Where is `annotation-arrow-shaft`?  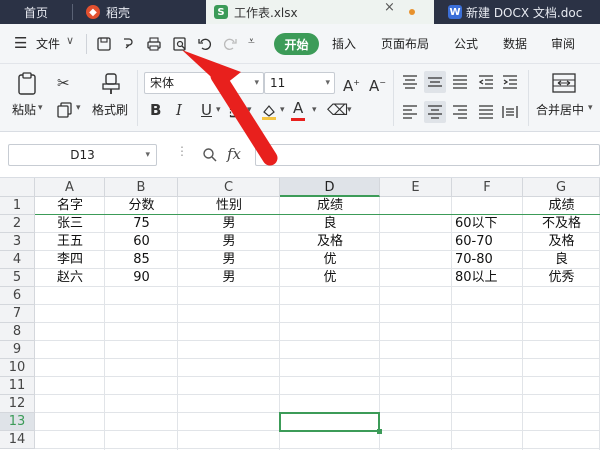
annotation-arrow-shaft is located at coordinates (244, 117).